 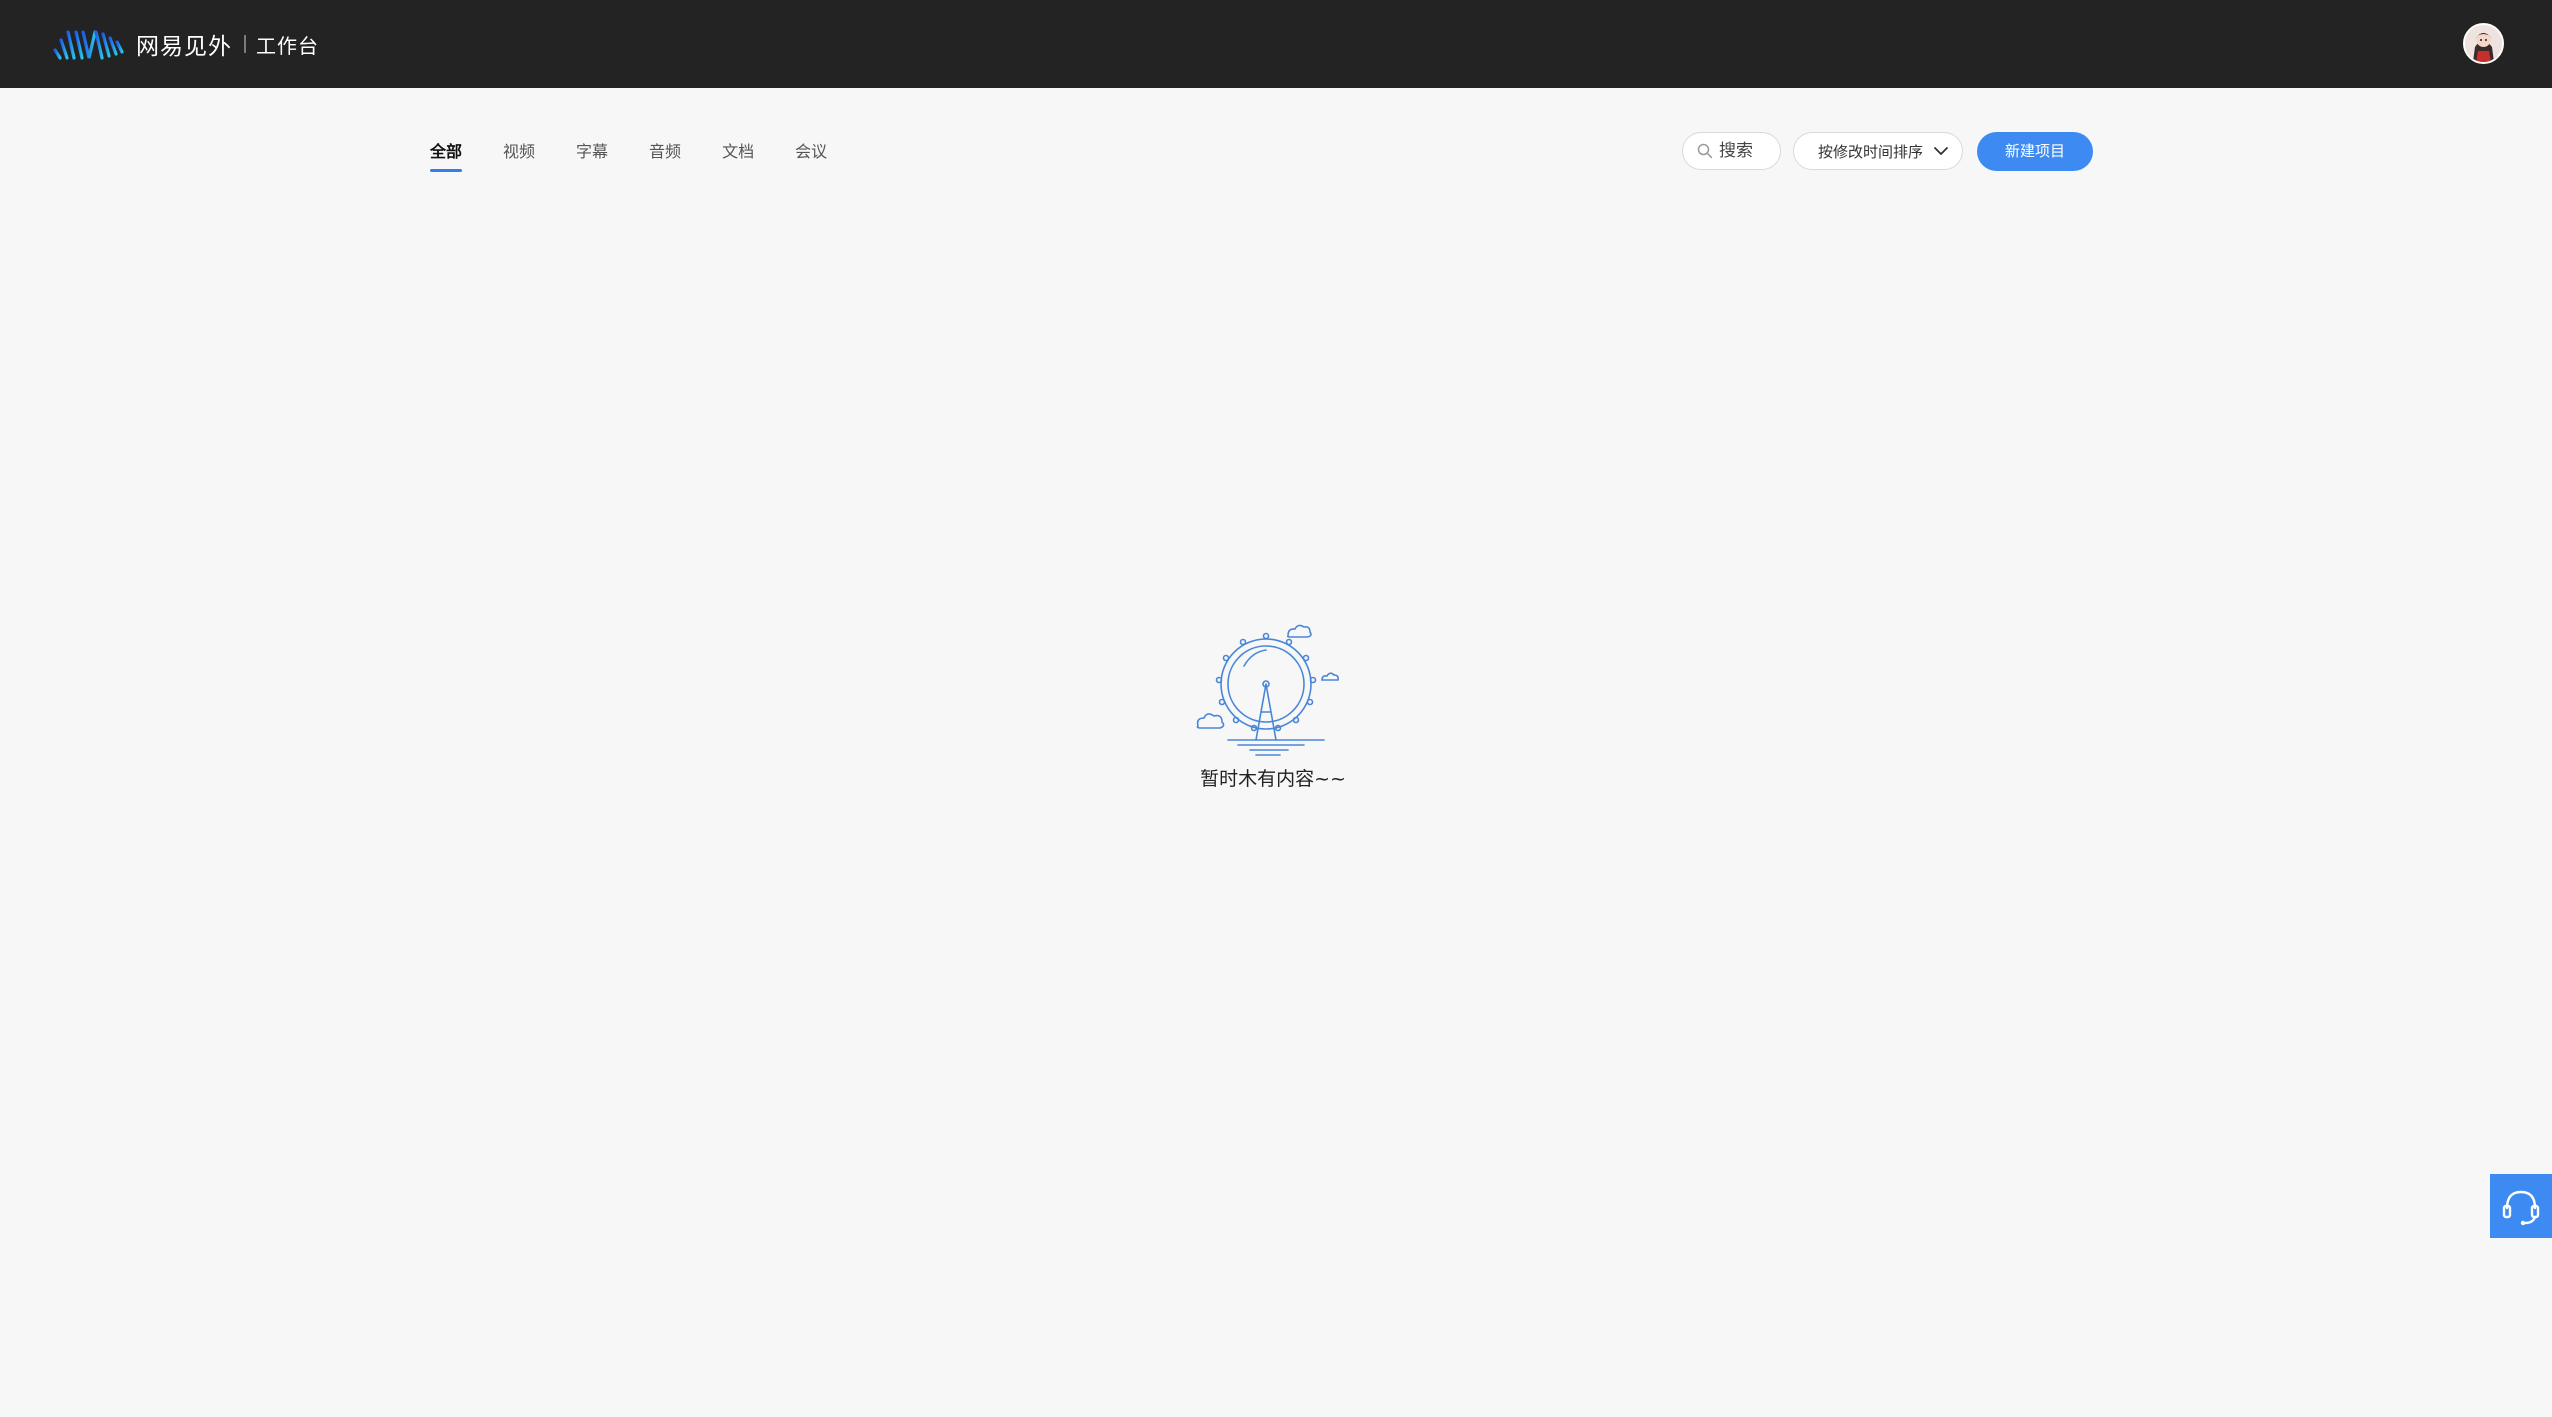 I want to click on empty-state-text: 暂时木有内容~~, so click(x=1273, y=779).